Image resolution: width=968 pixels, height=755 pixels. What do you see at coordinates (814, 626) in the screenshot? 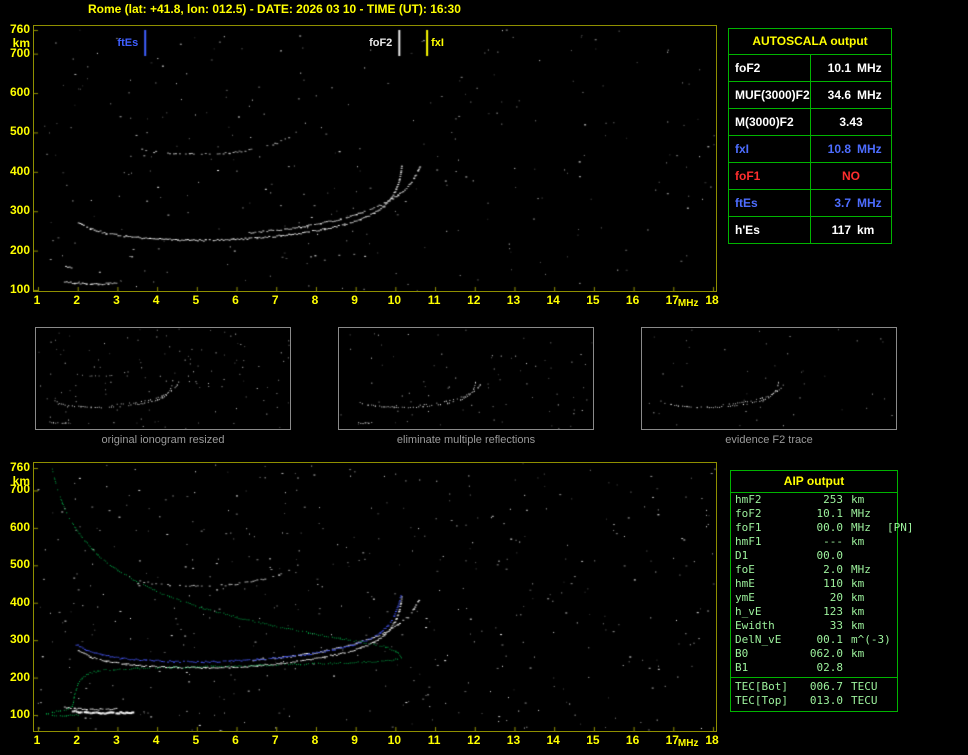
I see `aip-row-Ewidth: Ewidth 33 km` at bounding box center [814, 626].